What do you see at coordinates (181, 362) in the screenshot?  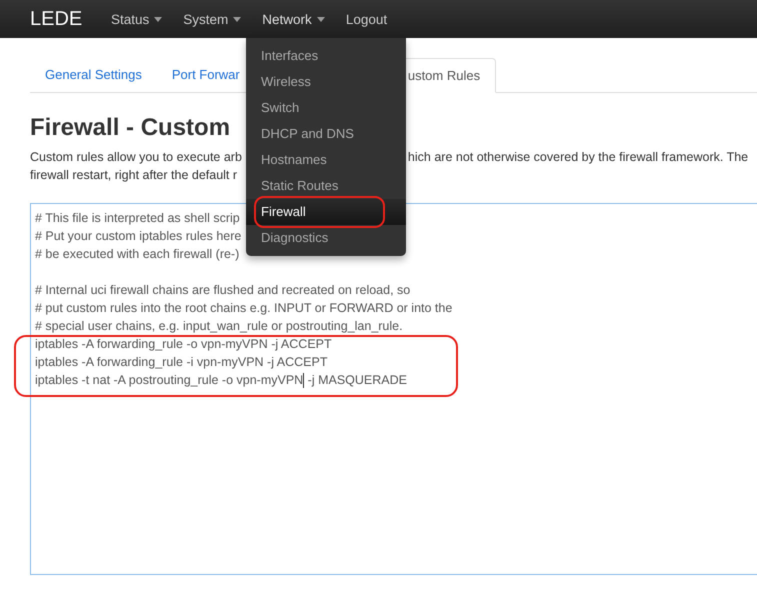 I see `code-line: iptables -A forwarding_rule -i vpn-myVPN -j ACCEPT` at bounding box center [181, 362].